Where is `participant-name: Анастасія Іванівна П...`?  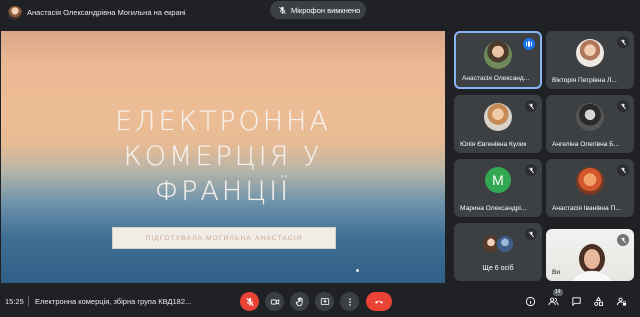 participant-name: Анастасія Іванівна П... is located at coordinates (586, 208).